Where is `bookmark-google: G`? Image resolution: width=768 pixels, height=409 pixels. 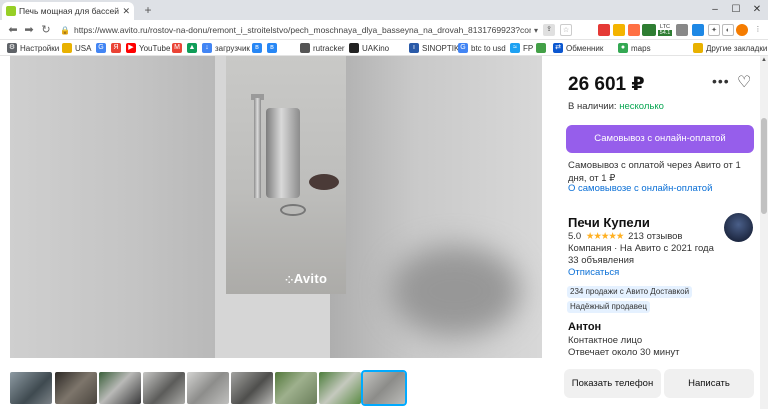
bookmark-google: G is located at coordinates (101, 48).